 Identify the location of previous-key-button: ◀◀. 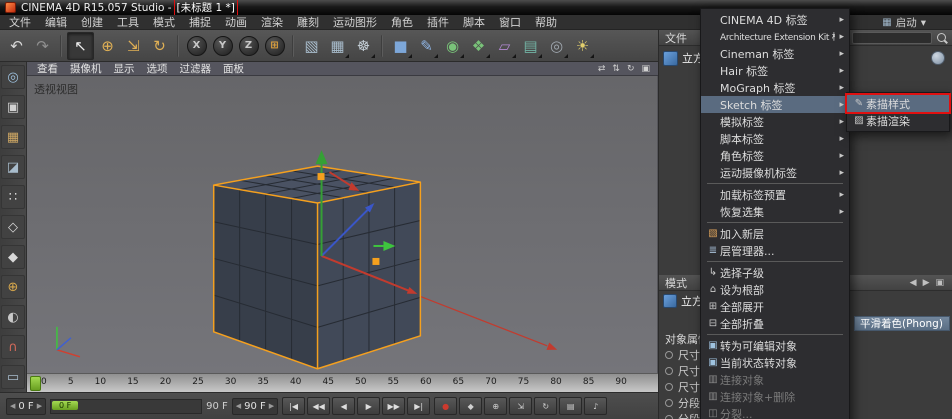
(319, 406).